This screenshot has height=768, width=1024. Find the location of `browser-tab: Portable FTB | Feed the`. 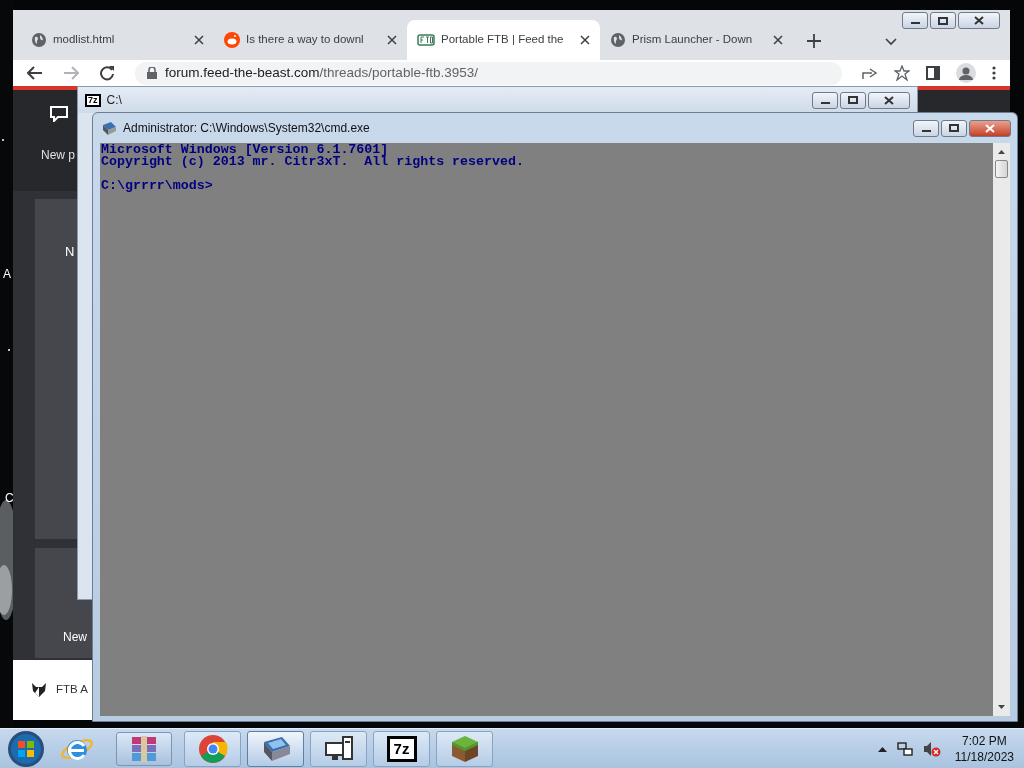

browser-tab: Portable FTB | Feed the is located at coordinates (503, 40).